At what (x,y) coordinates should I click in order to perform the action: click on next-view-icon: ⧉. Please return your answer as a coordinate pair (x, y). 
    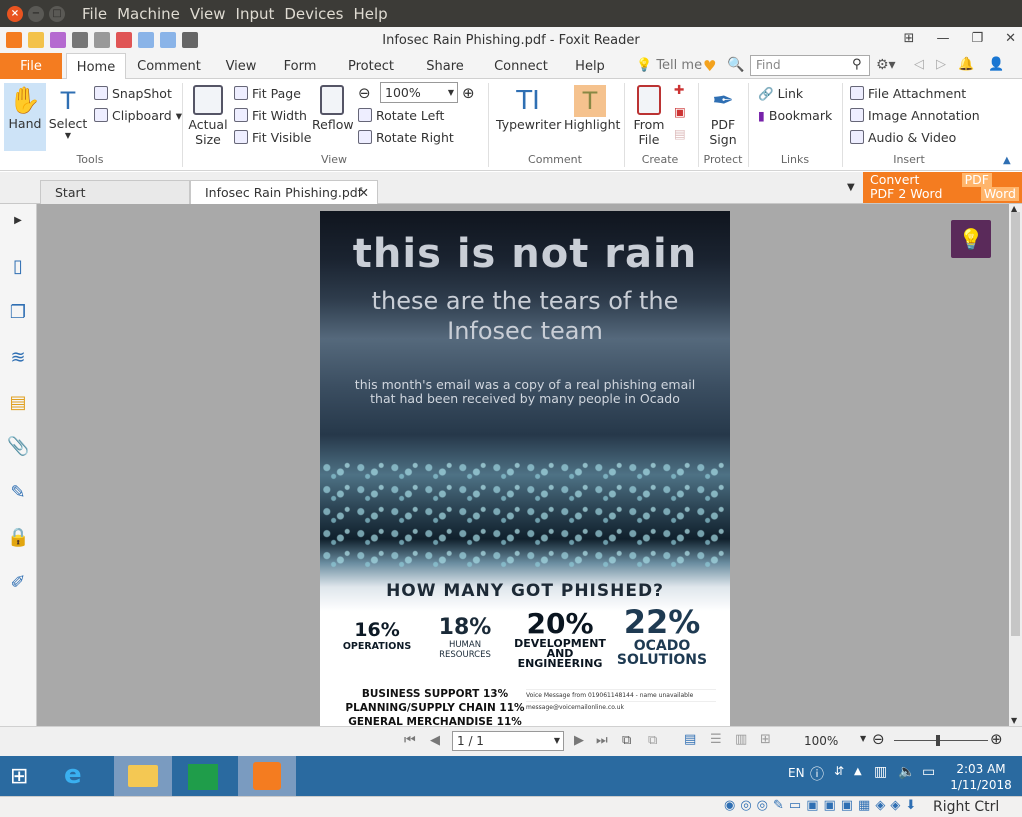
    Looking at the image, I should click on (652, 740).